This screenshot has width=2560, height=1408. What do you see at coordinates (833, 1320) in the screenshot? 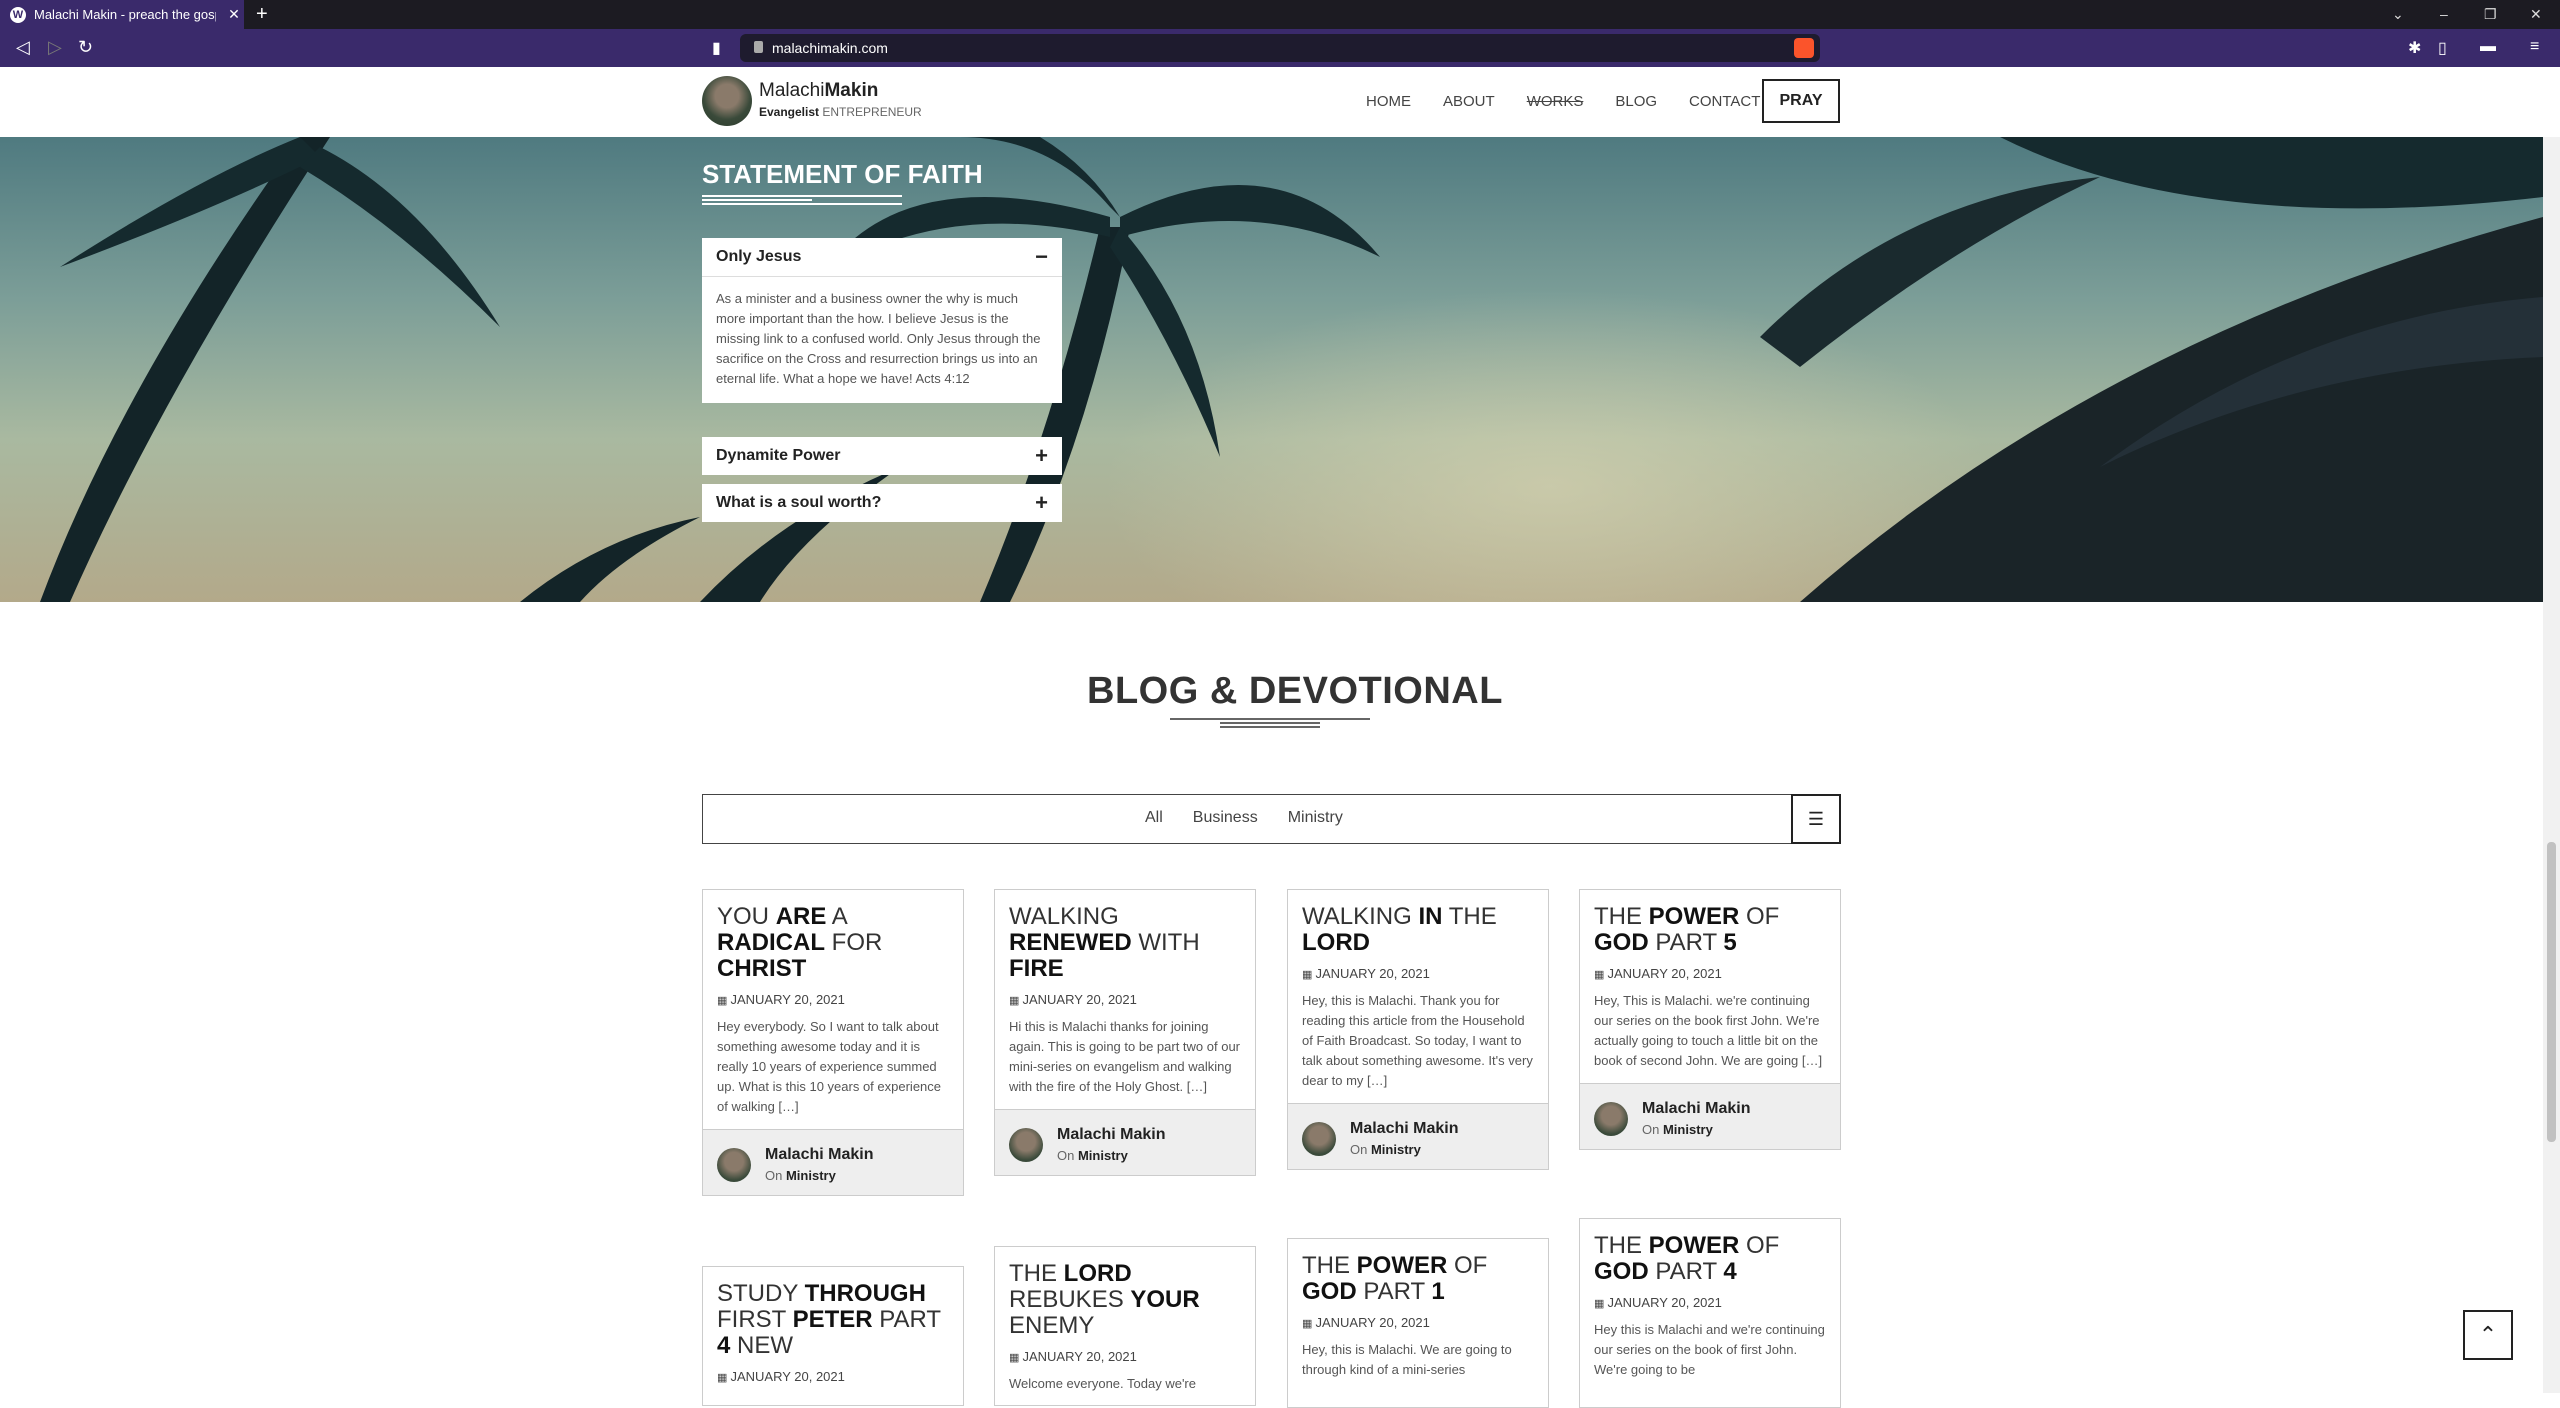
I see `card-title: STUDY THROUGH FIRST PETER PART 4 NEW` at bounding box center [833, 1320].